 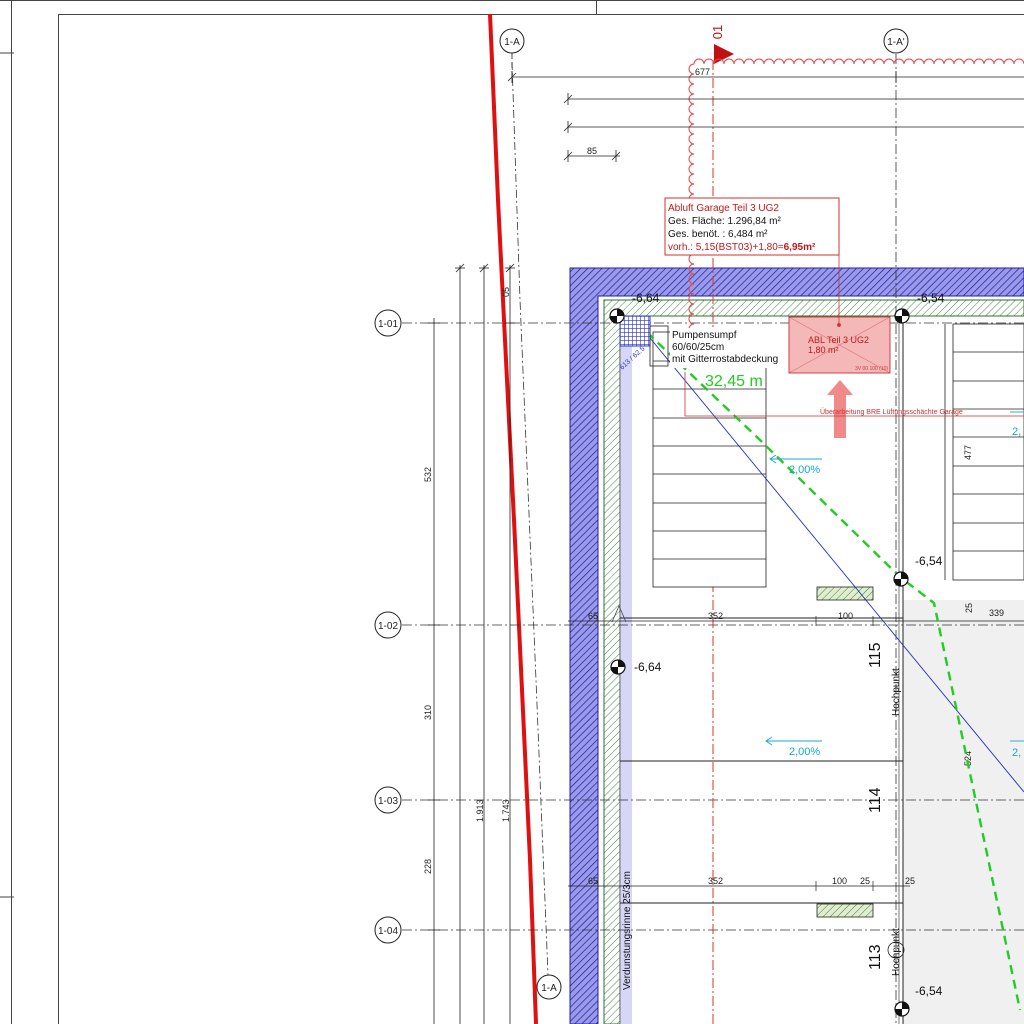 I want to click on slope-4: 2,, so click(x=1016, y=753).